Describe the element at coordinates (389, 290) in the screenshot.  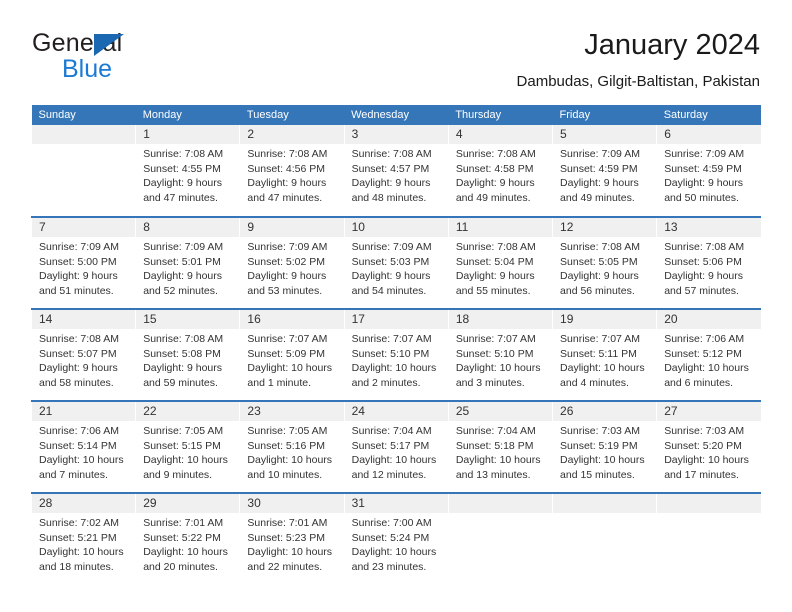
I see `daylight-text-line2: and 54 minutes.` at that location.